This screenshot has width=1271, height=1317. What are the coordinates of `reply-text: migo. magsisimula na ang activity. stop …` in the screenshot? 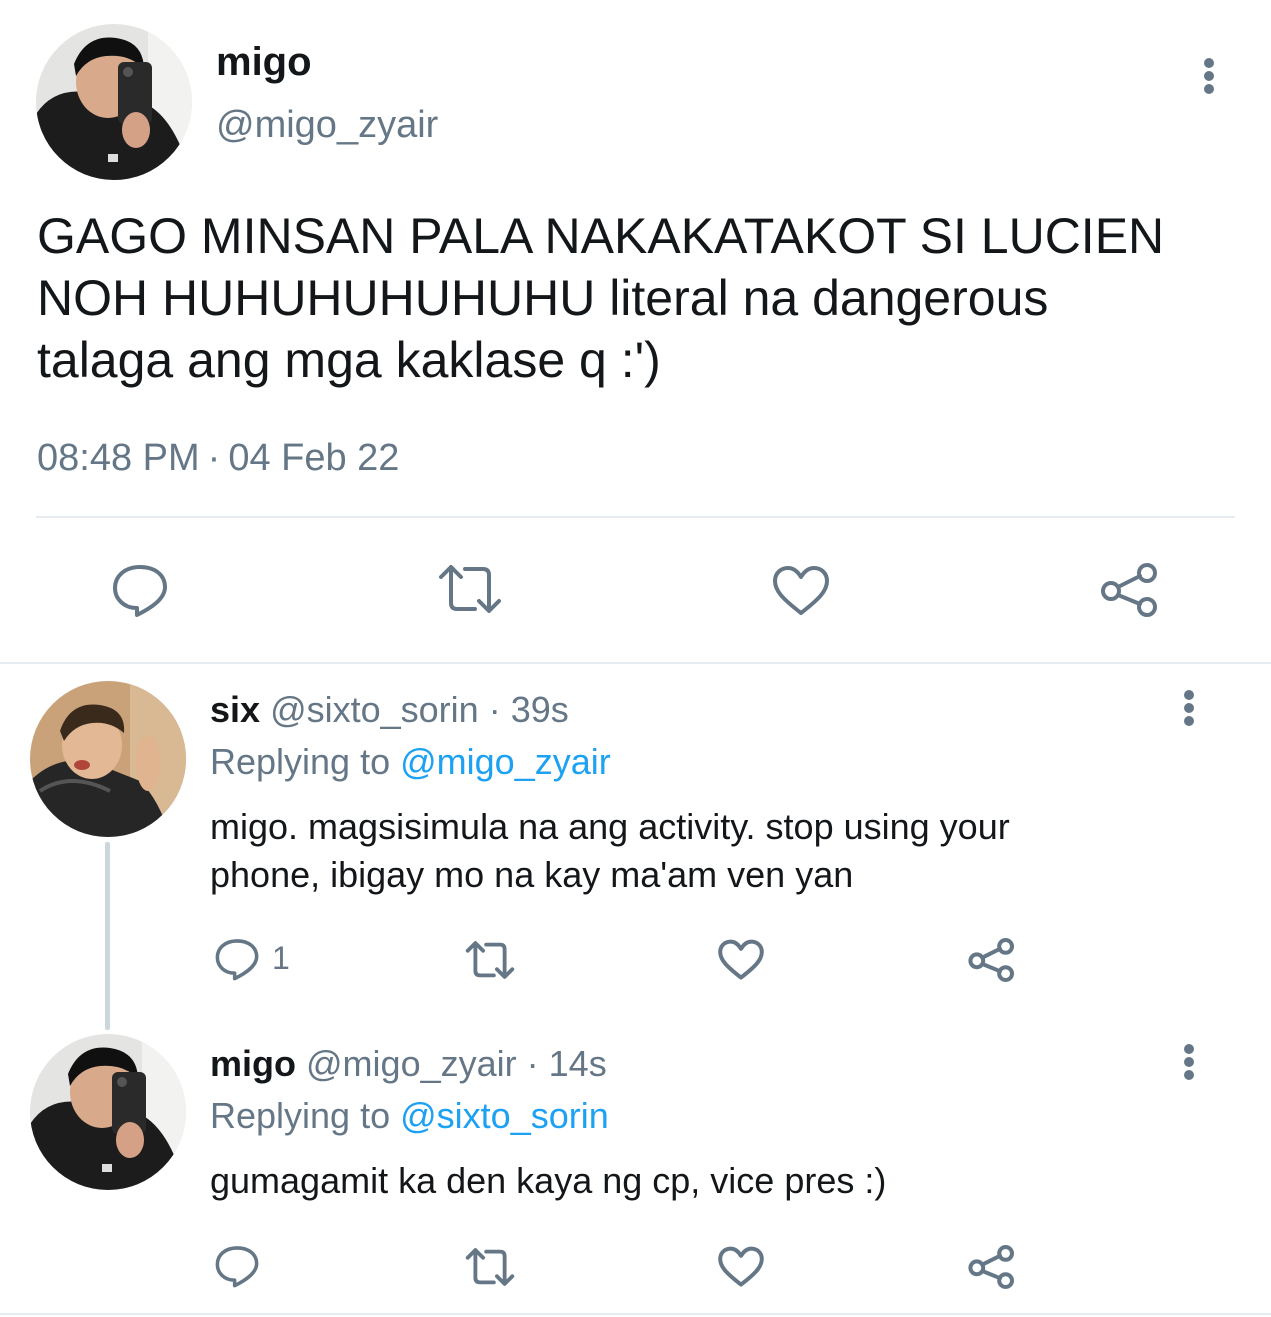 It's located at (610, 850).